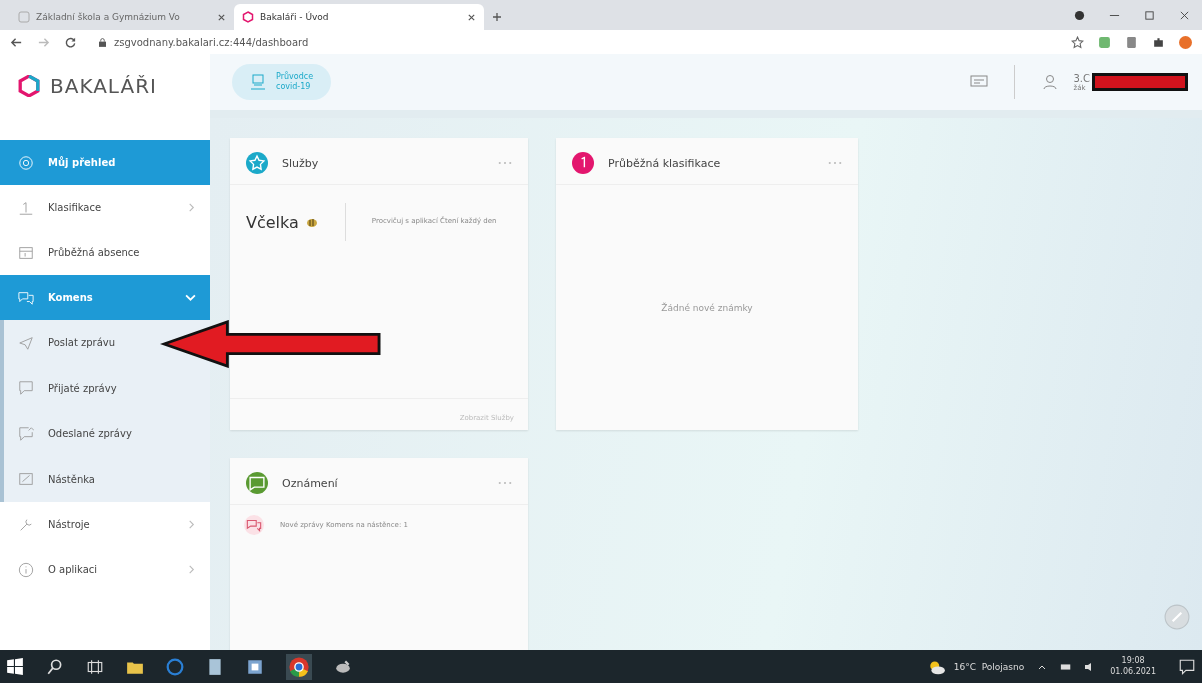 The width and height of the screenshot is (1202, 683). Describe the element at coordinates (707, 307) in the screenshot. I see `empty-message: Žádné nové známky` at that location.